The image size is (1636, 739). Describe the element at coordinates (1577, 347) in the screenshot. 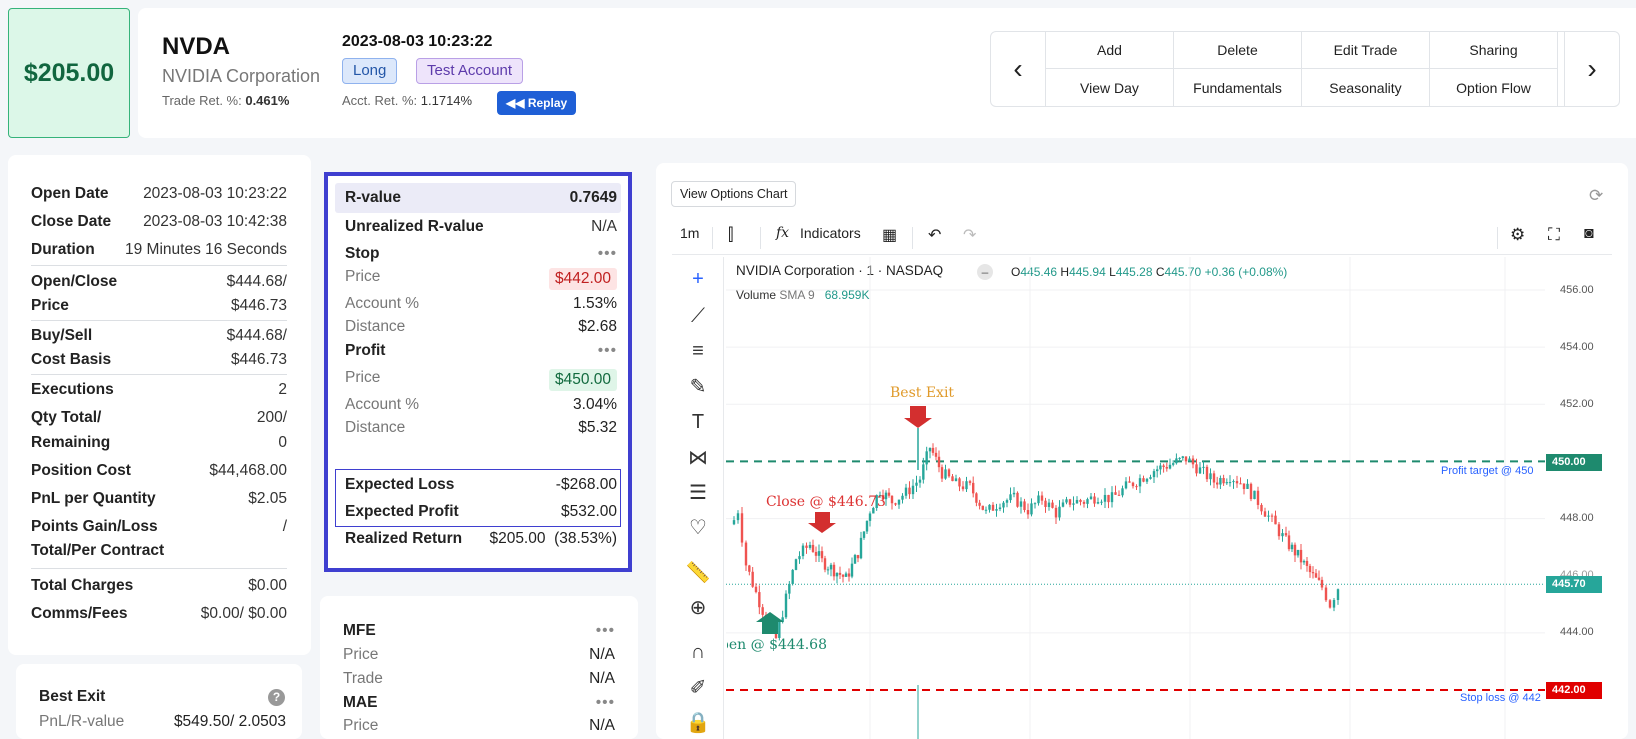

I see `price-axis-label: 454.00` at that location.